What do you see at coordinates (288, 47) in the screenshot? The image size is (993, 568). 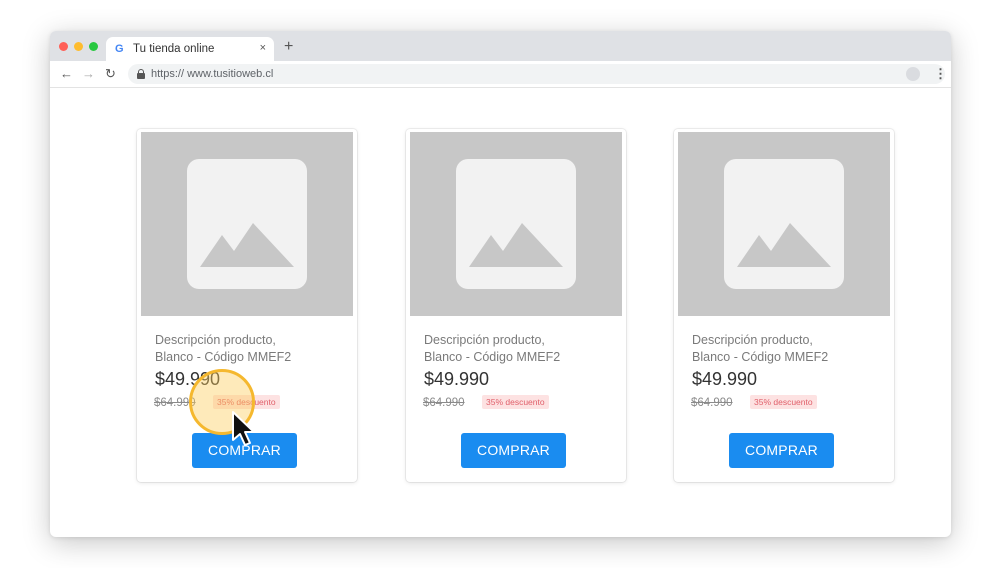 I see `new-tab-button: +` at bounding box center [288, 47].